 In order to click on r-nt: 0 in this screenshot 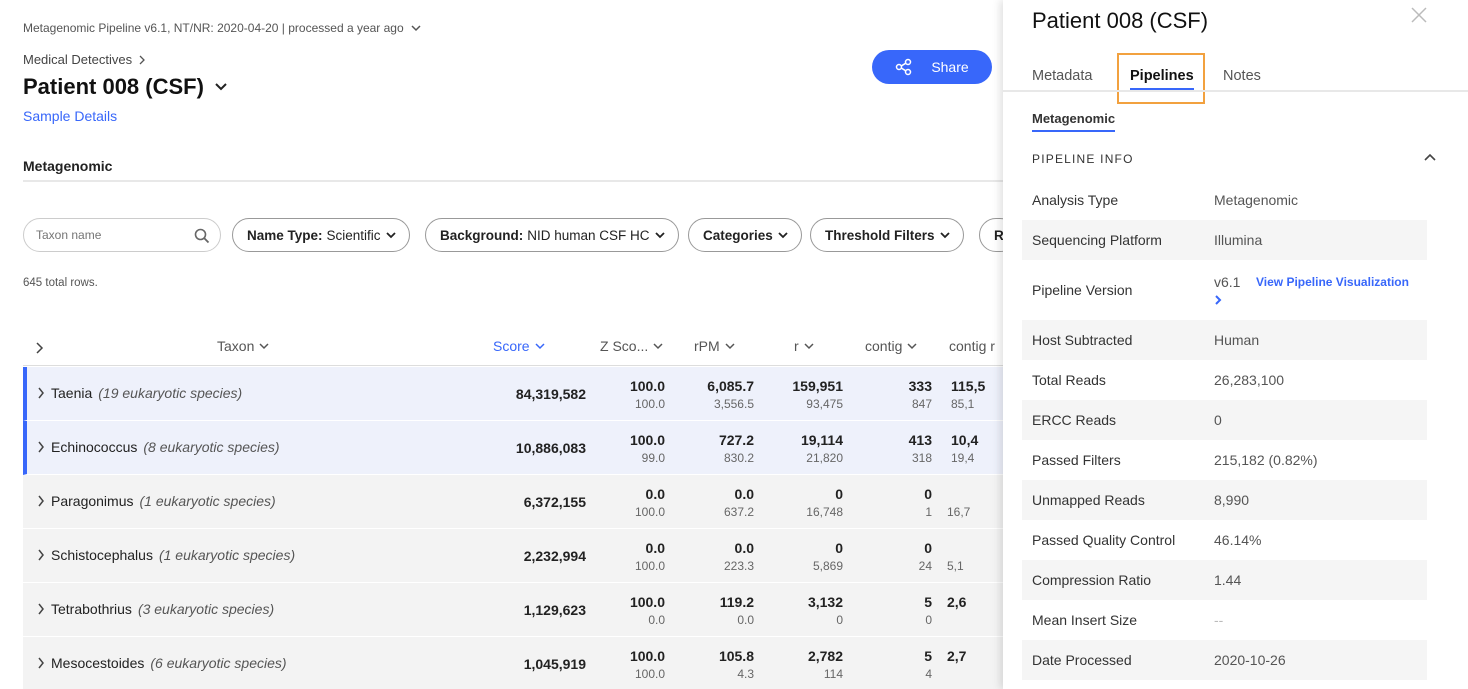, I will do `click(839, 494)`.